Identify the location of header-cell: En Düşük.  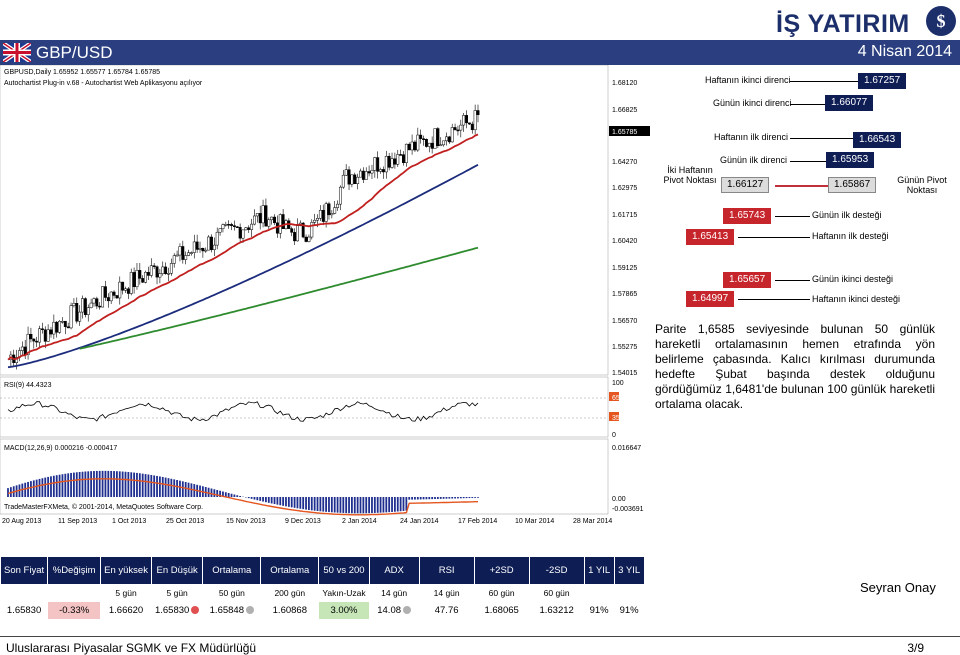
(177, 570).